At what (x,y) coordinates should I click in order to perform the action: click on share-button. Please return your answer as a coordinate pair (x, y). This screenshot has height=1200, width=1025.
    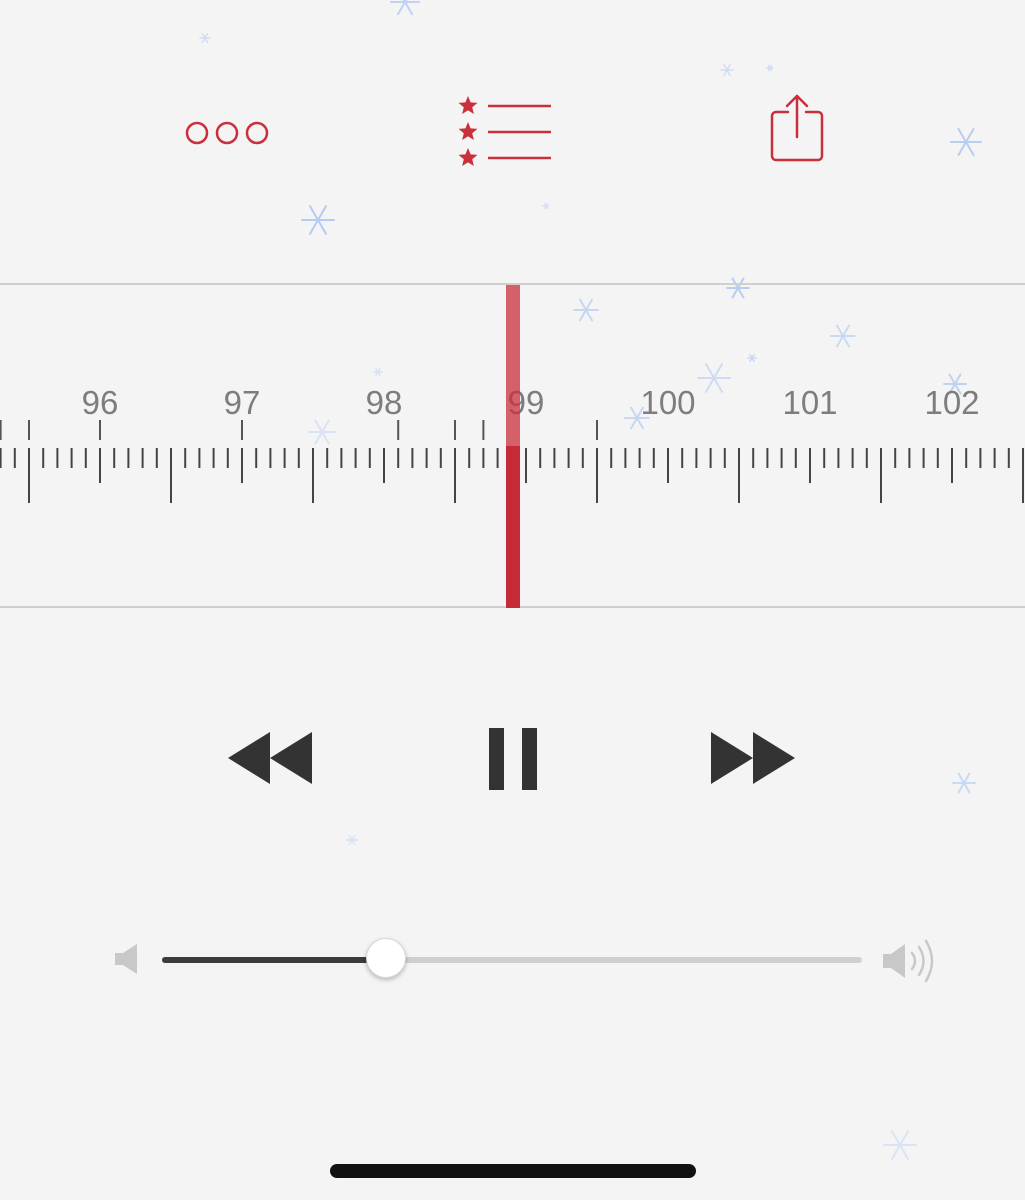
    Looking at the image, I should click on (798, 128).